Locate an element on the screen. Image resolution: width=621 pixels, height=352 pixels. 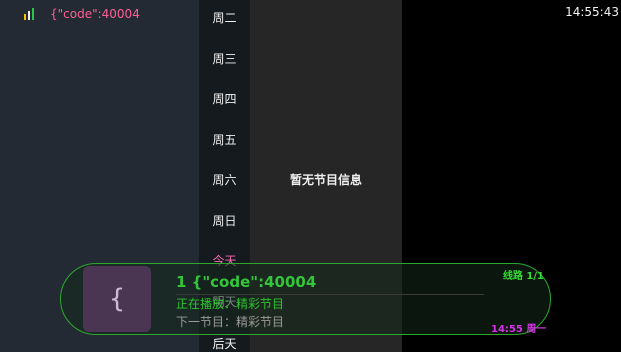
no-program-message: 暂无节目信息 is located at coordinates (325, 180).